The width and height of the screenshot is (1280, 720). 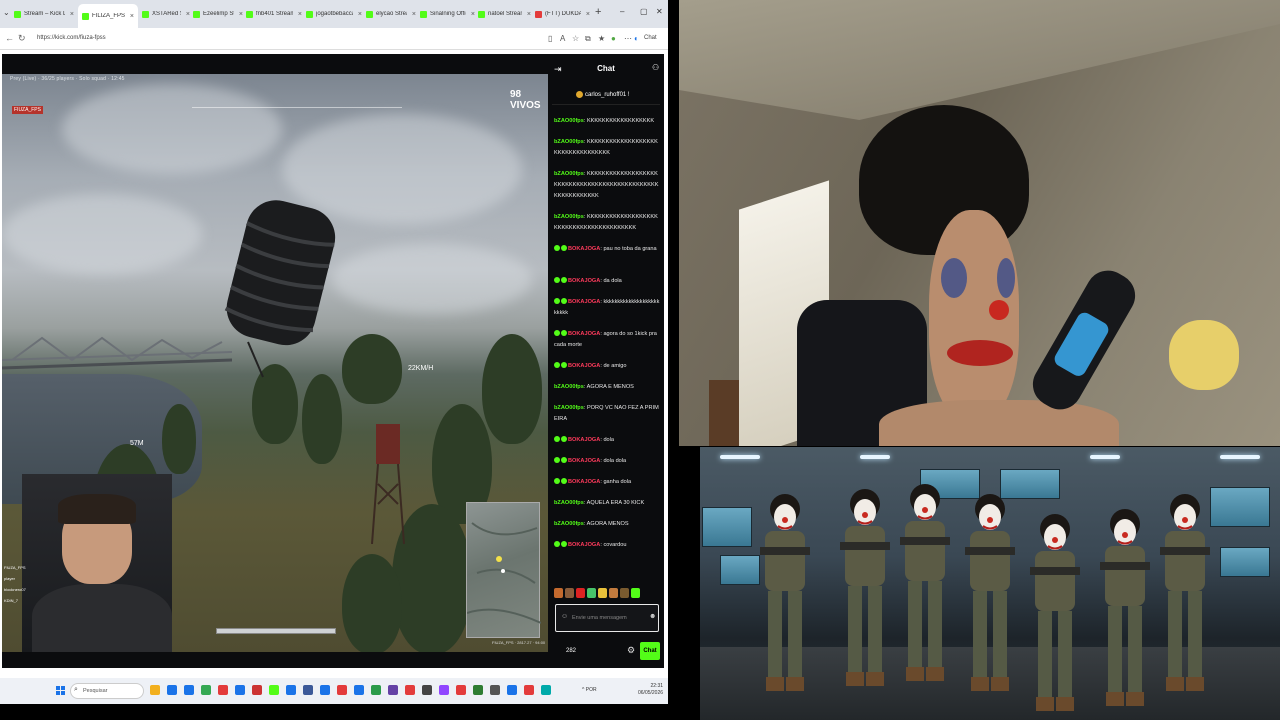 What do you see at coordinates (659, 11) in the screenshot?
I see `close-window-button: ✕` at bounding box center [659, 11].